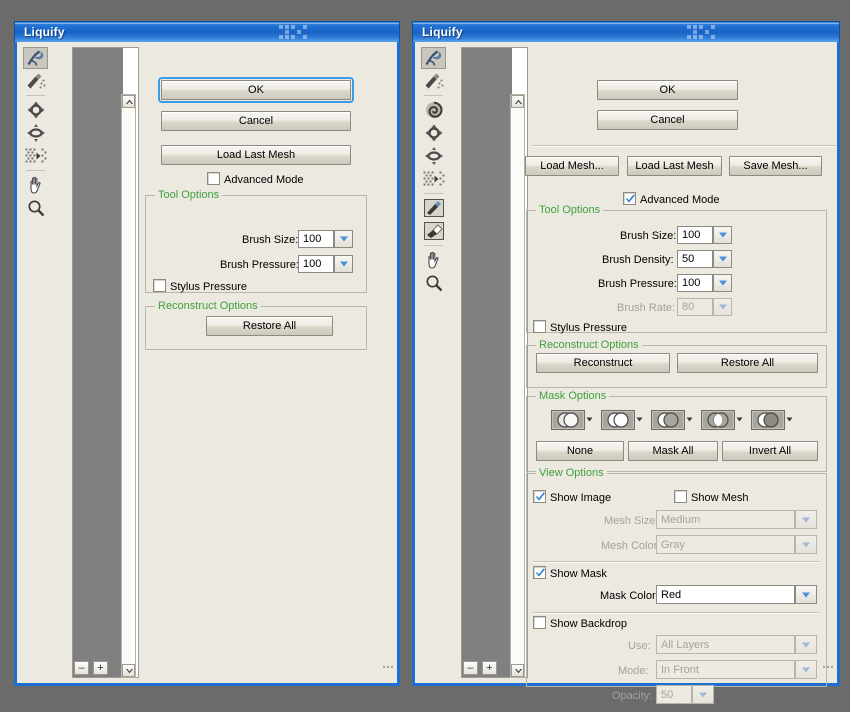  I want to click on titlebar-highlight, so click(626, 23).